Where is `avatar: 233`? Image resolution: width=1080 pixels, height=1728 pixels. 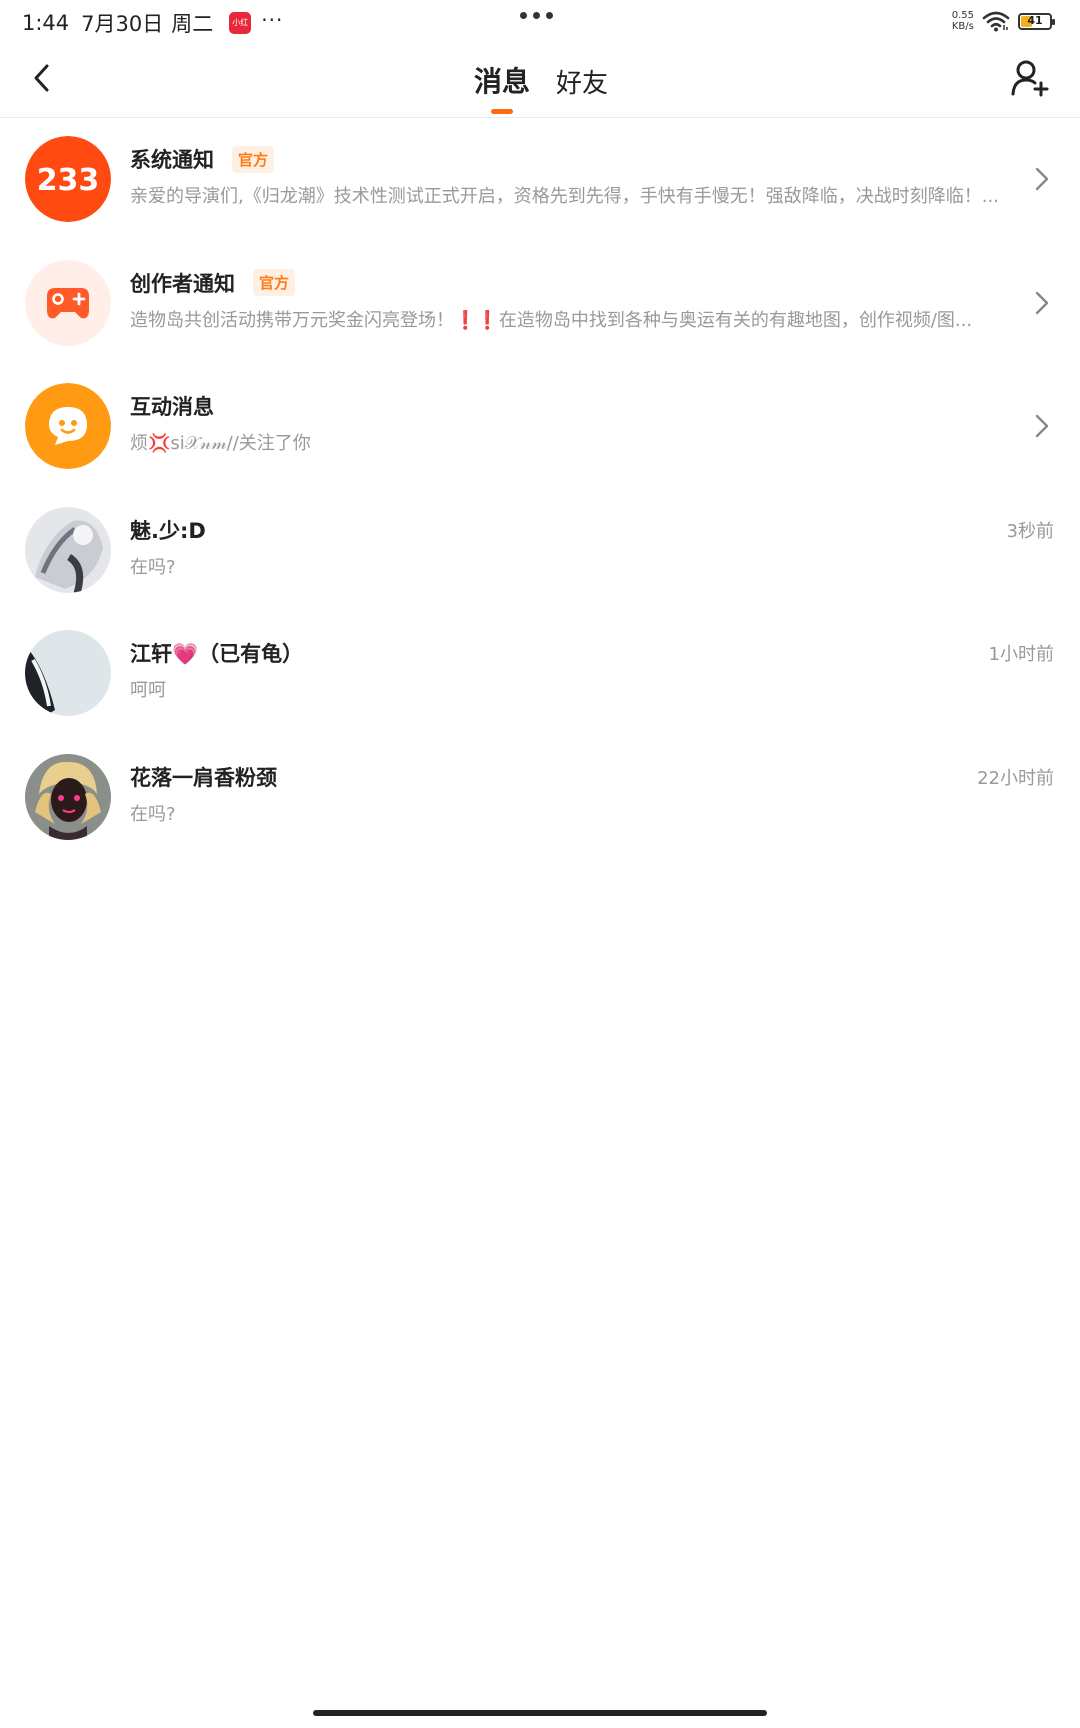 avatar: 233 is located at coordinates (68, 179).